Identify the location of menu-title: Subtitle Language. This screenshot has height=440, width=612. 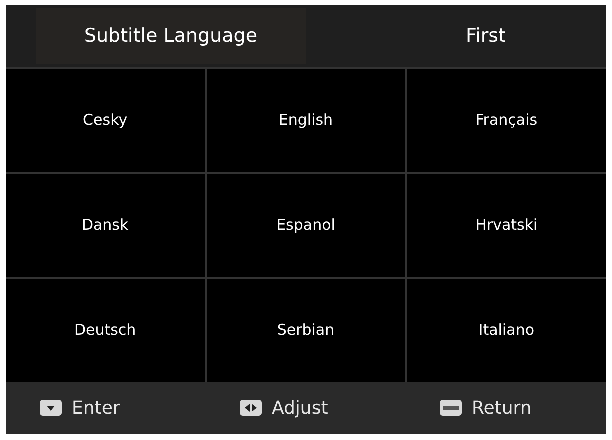
(171, 36).